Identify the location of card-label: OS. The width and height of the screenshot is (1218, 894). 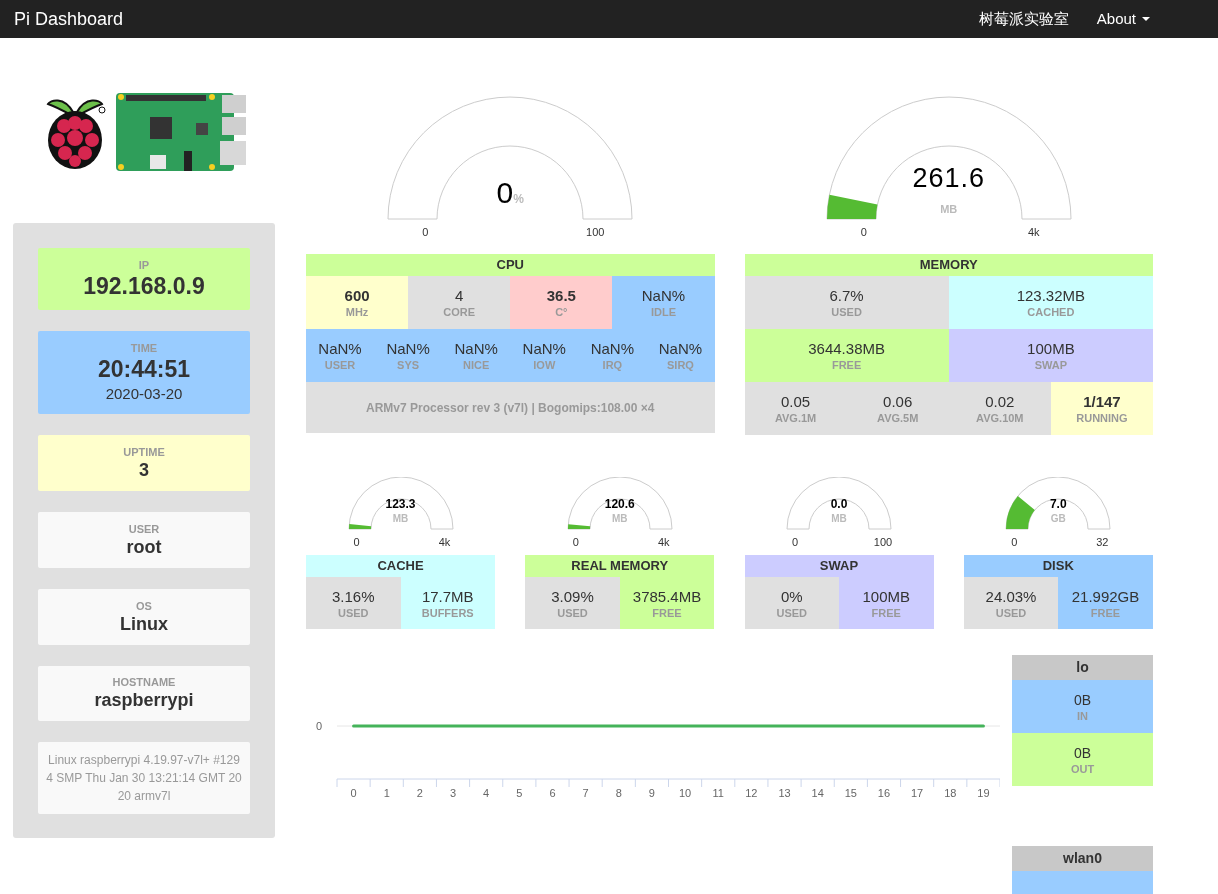
(144, 605).